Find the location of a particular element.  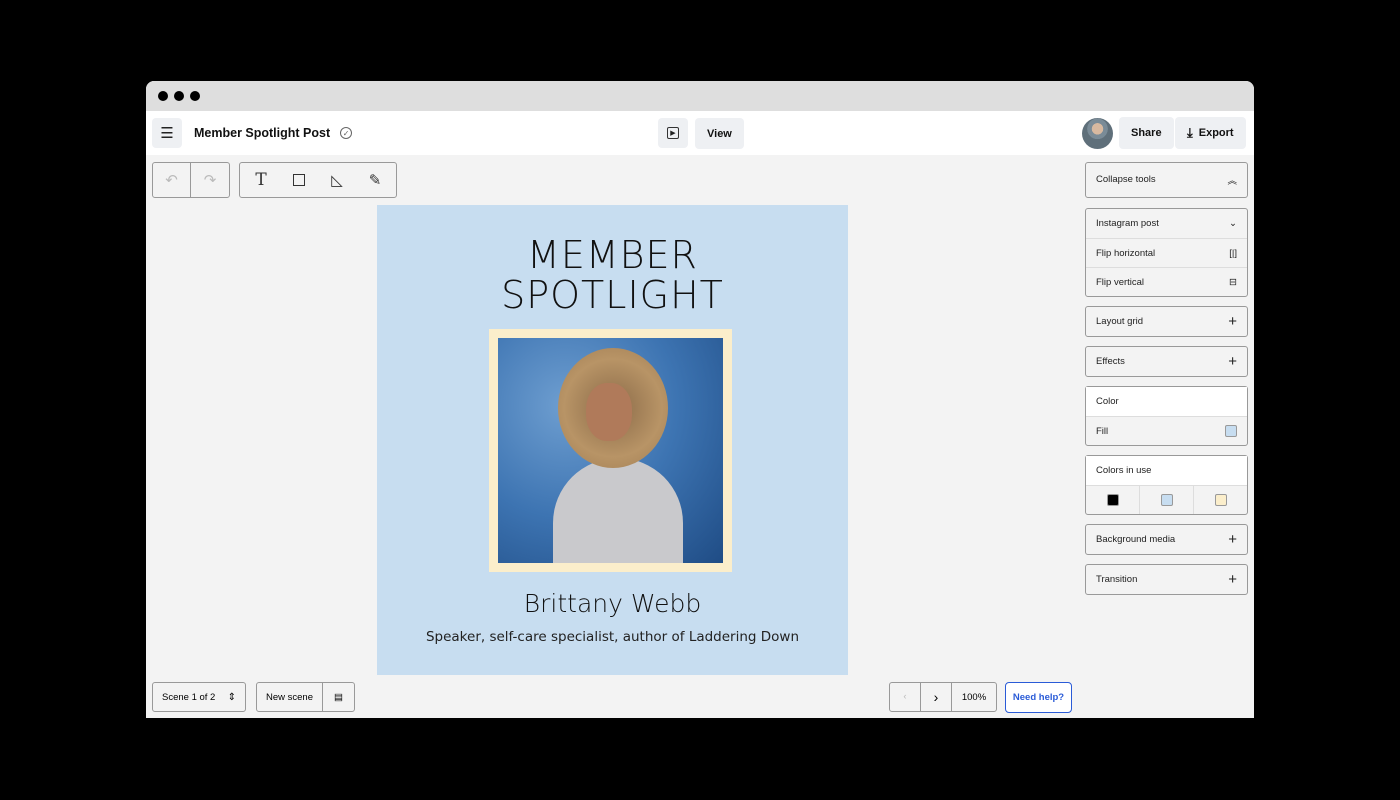

scene-label: Scene 1 of 2 is located at coordinates (189, 697).